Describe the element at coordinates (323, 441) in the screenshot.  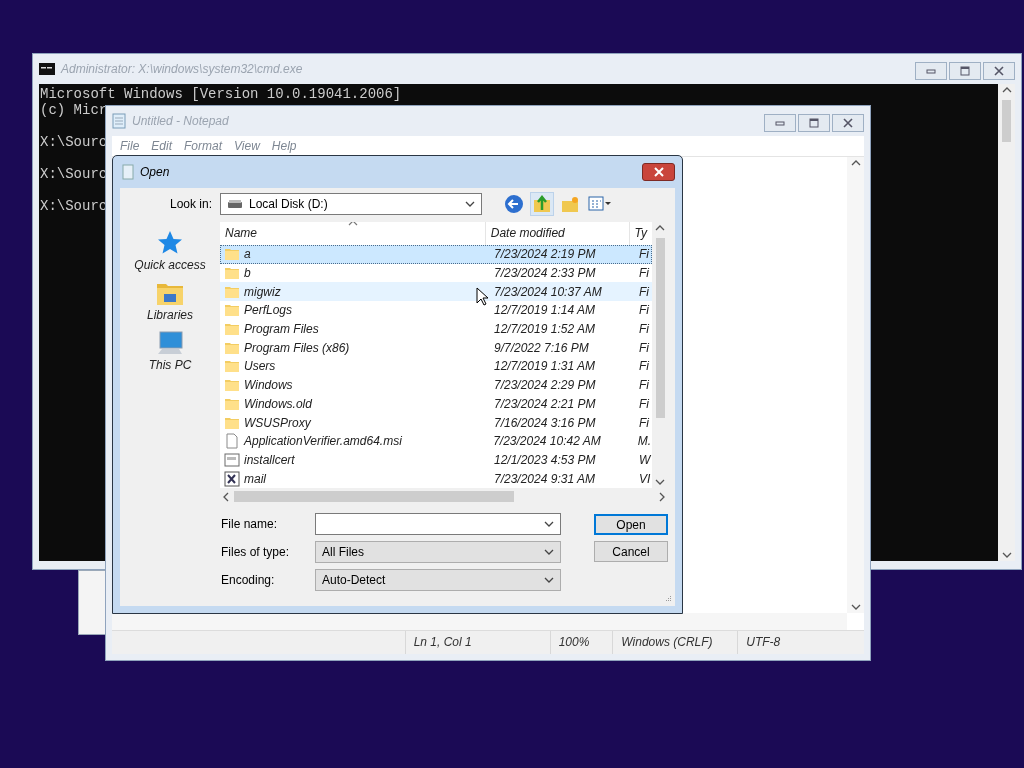
I see `file-name: ApplicationVerifier.amd64.msi` at that location.